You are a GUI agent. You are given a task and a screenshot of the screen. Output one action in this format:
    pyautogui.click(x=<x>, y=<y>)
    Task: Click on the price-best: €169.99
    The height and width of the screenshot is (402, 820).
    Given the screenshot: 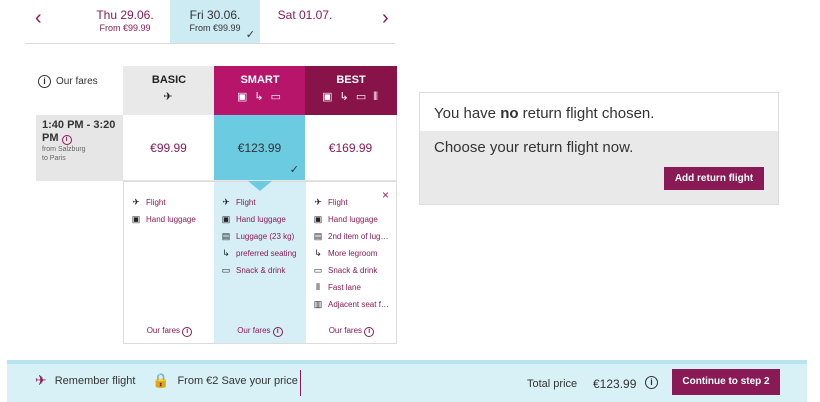 What is the action you would take?
    pyautogui.click(x=351, y=148)
    